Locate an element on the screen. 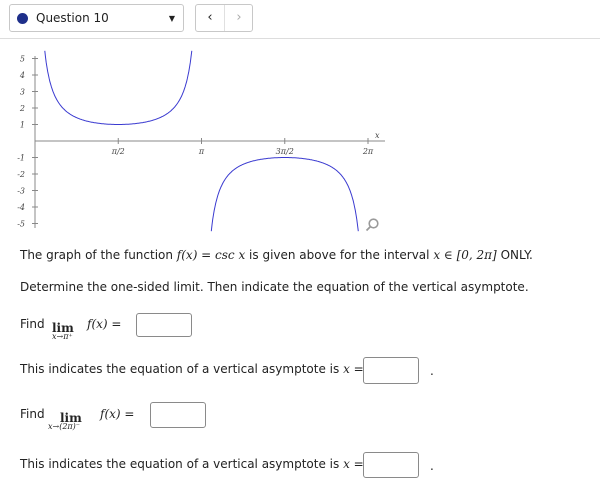 The width and height of the screenshot is (600, 494). question-label: Question 10 is located at coordinates (72, 18).